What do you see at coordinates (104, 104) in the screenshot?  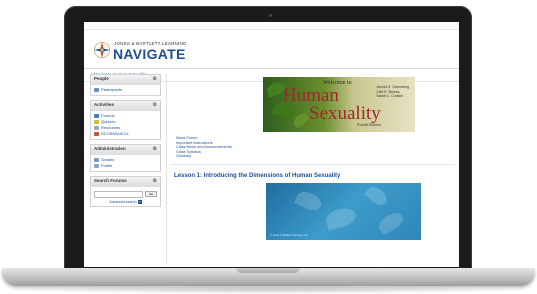 I see `activities-block-title: Activities` at bounding box center [104, 104].